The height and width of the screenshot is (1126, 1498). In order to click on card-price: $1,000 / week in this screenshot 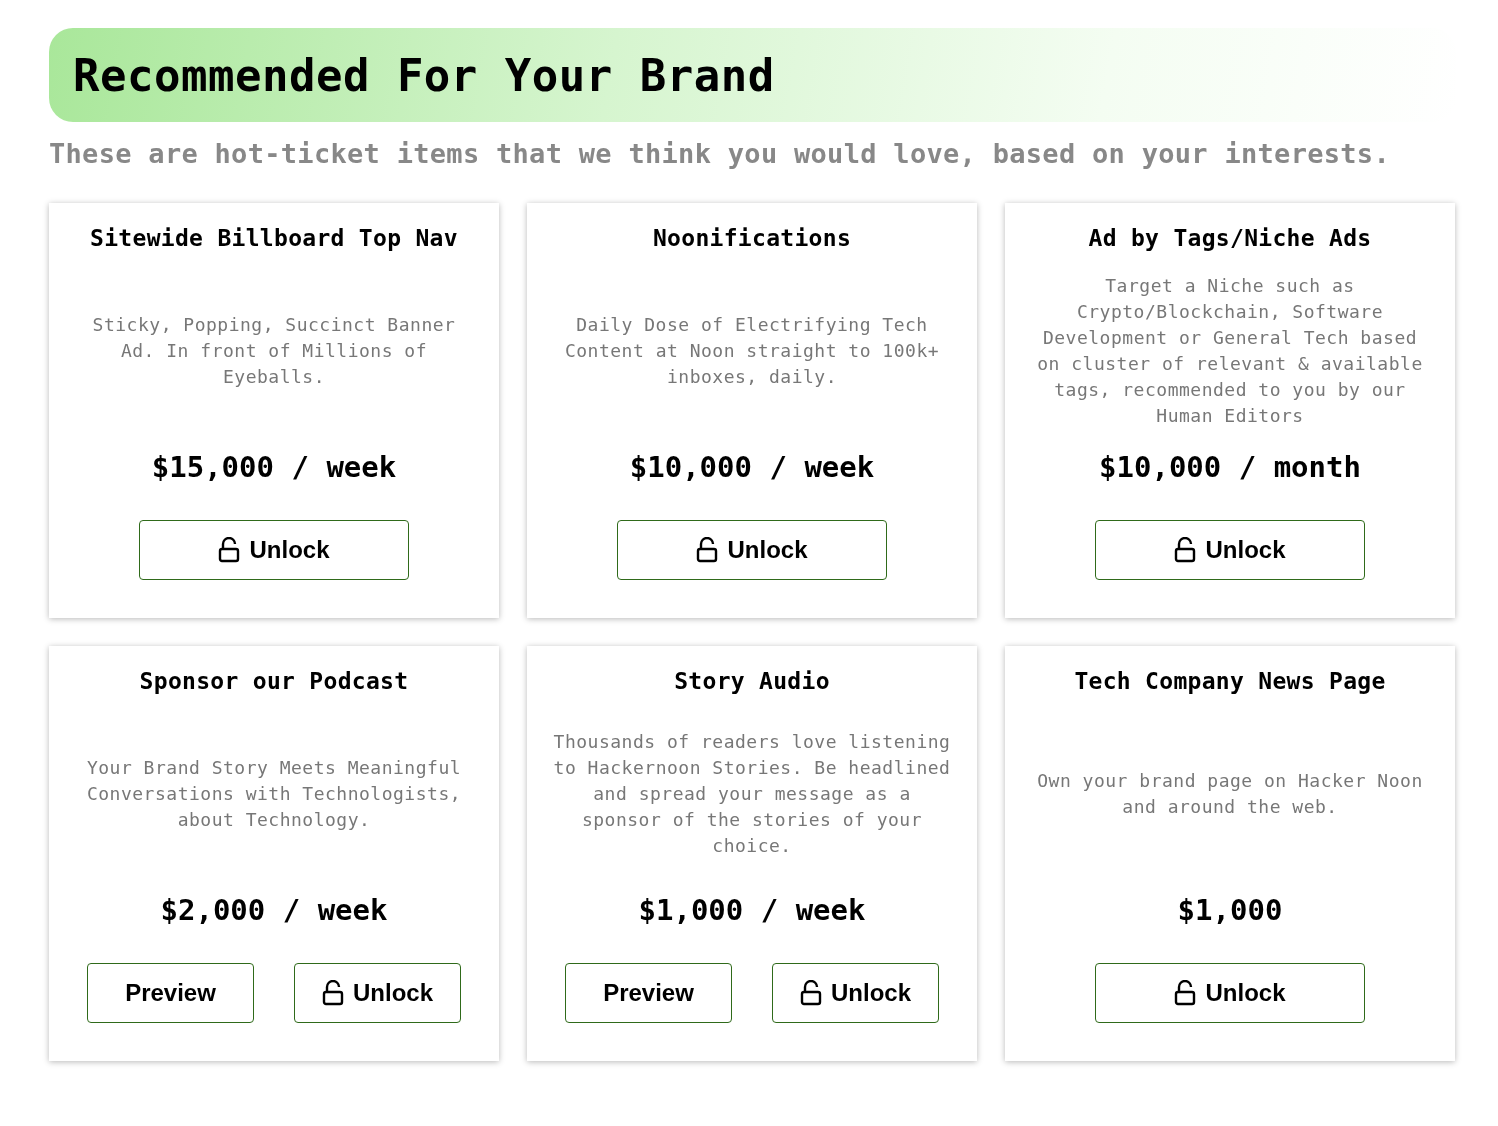, I will do `click(752, 910)`.